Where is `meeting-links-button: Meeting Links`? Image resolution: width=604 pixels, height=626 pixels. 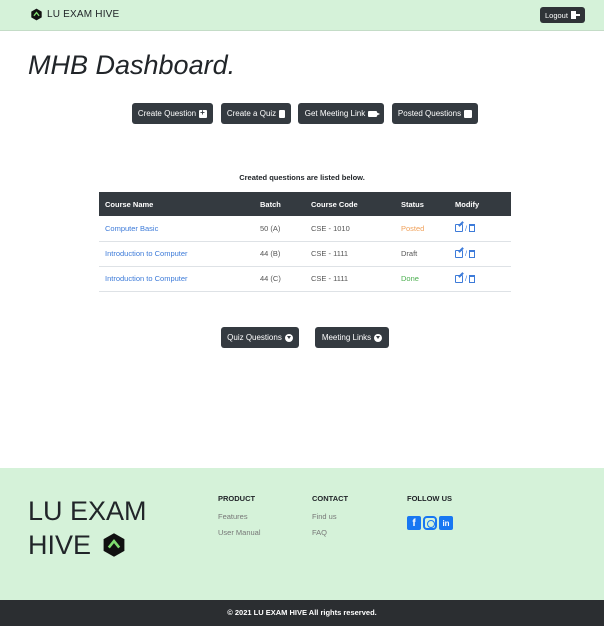
meeting-links-button: Meeting Links is located at coordinates (352, 337).